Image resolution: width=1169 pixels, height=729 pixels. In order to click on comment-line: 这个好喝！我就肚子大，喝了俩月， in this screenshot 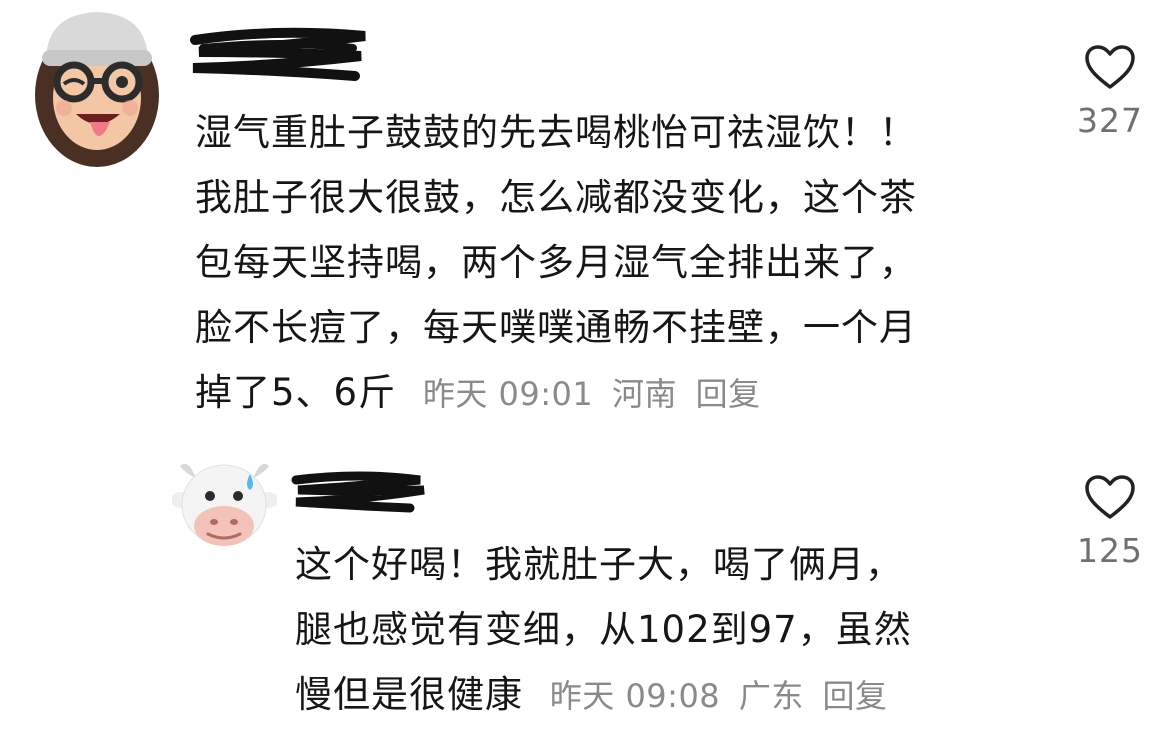, I will do `click(599, 564)`.